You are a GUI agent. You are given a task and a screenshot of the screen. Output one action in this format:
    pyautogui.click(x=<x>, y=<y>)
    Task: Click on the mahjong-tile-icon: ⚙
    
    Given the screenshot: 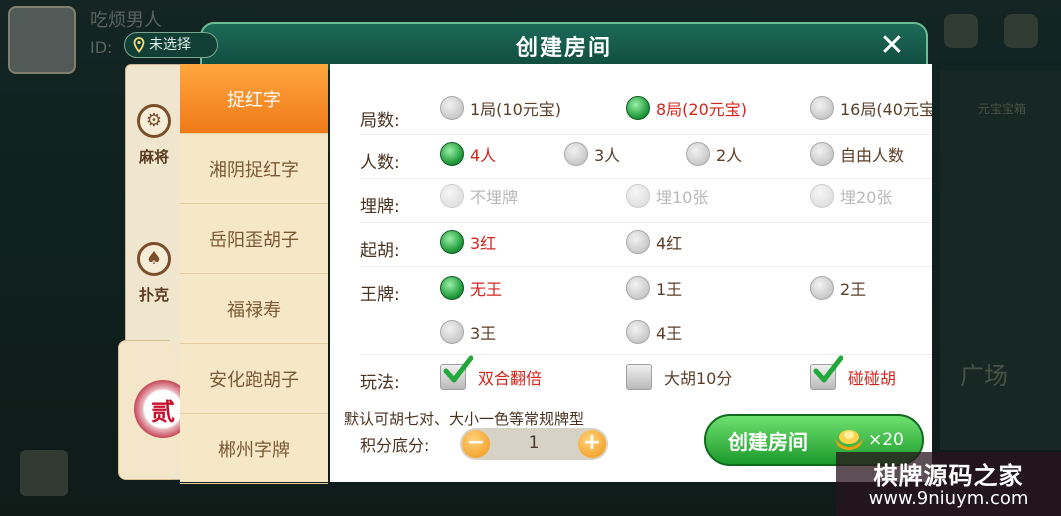 What is the action you would take?
    pyautogui.click(x=154, y=120)
    